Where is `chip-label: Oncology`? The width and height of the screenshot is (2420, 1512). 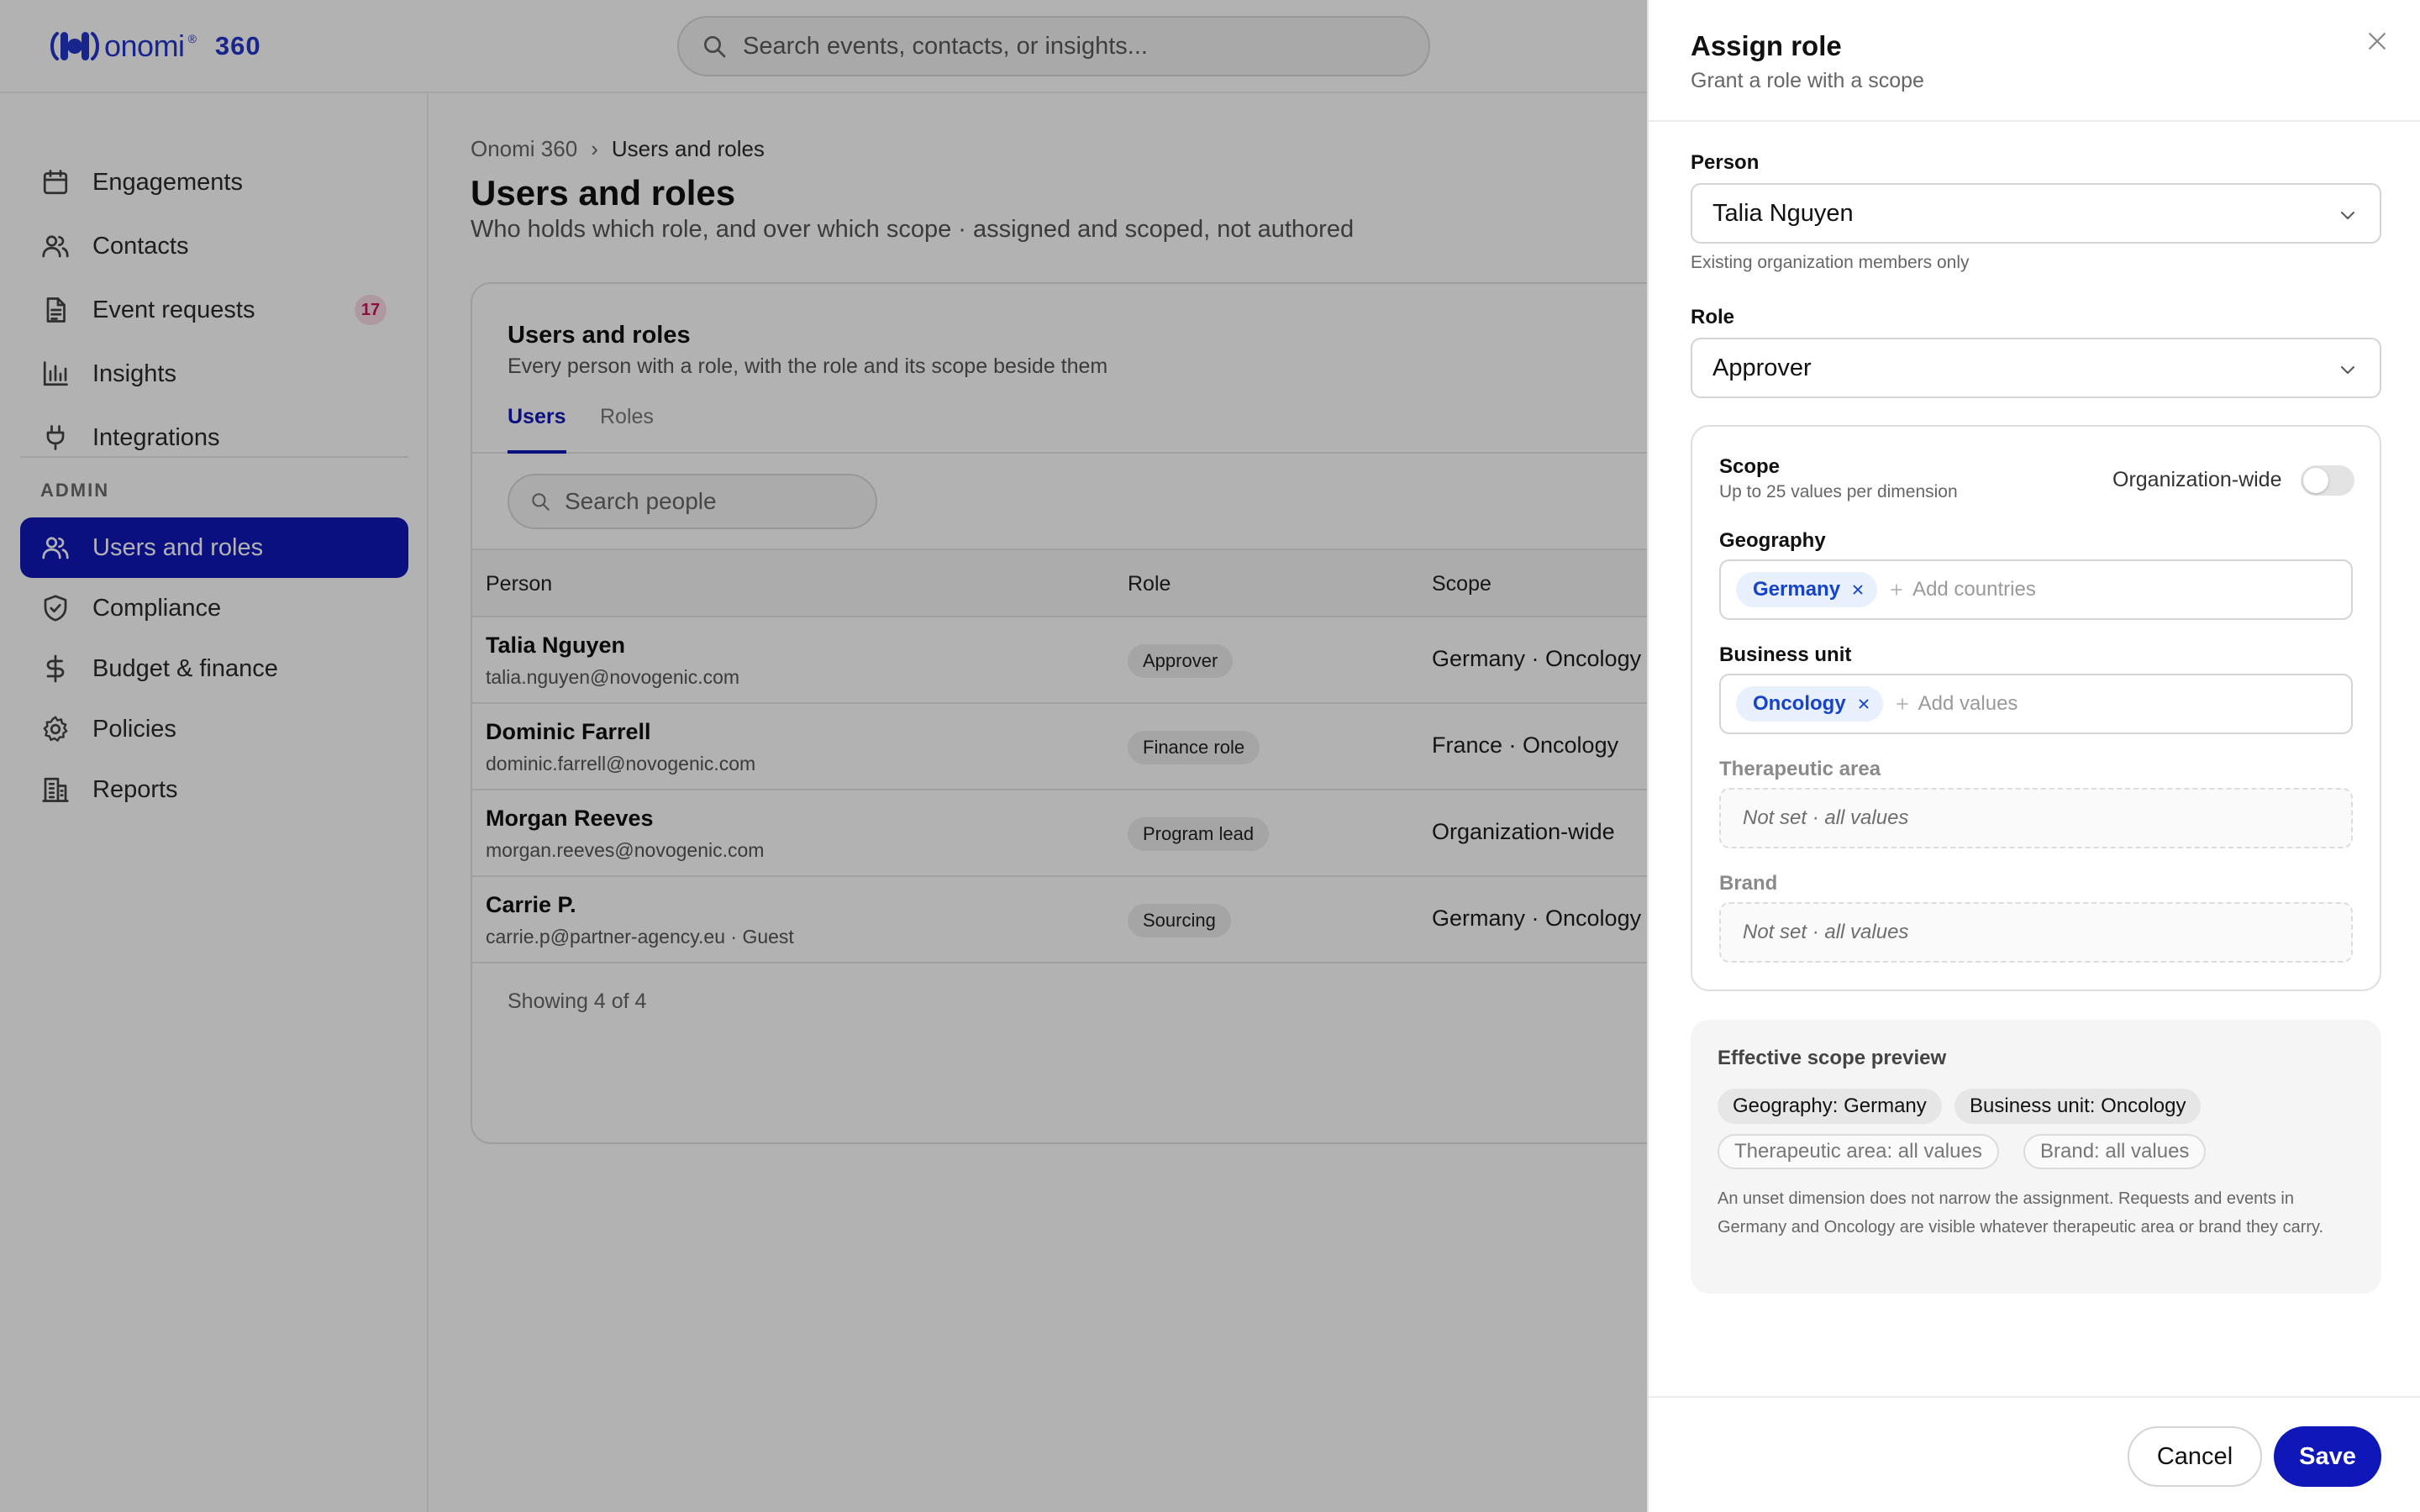 chip-label: Oncology is located at coordinates (1800, 703).